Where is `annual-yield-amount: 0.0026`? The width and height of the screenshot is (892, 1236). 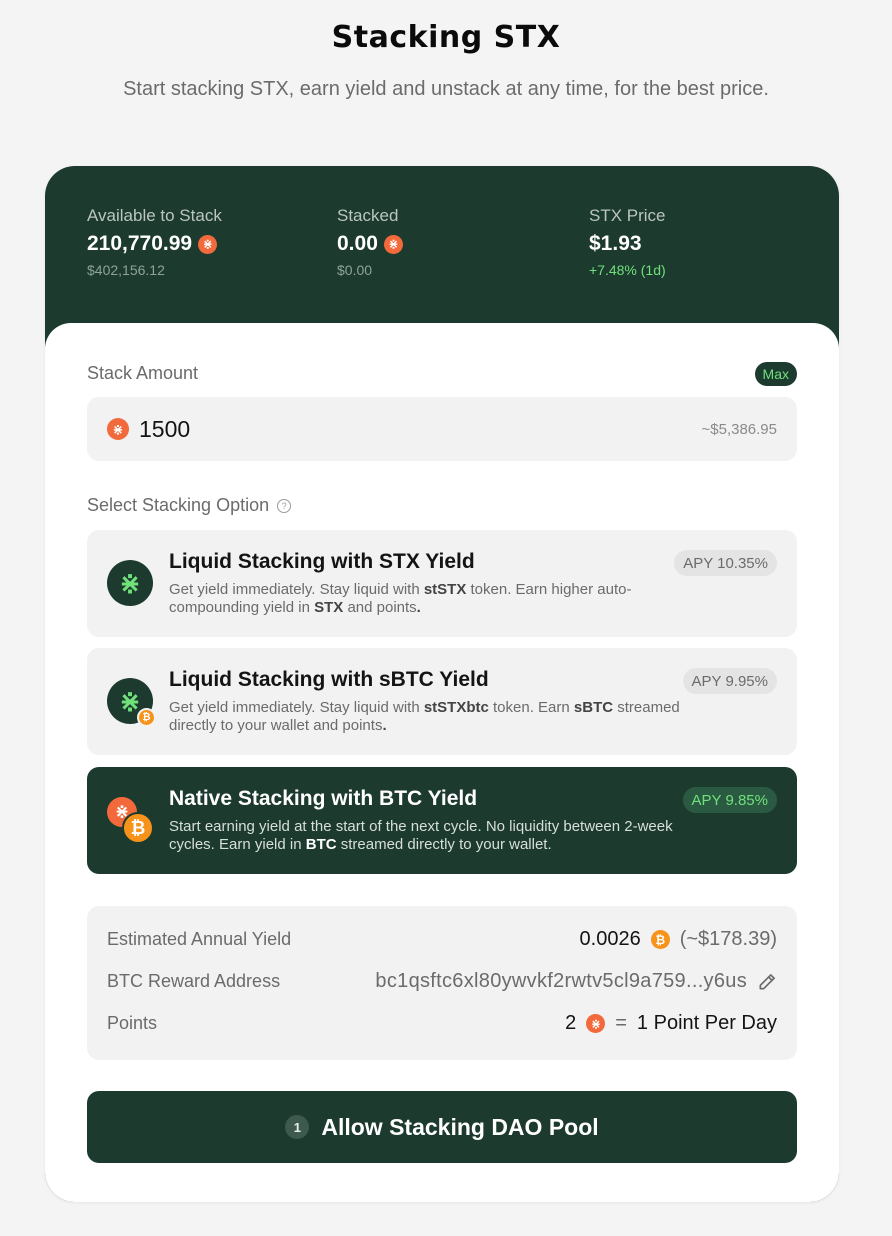 annual-yield-amount: 0.0026 is located at coordinates (610, 939).